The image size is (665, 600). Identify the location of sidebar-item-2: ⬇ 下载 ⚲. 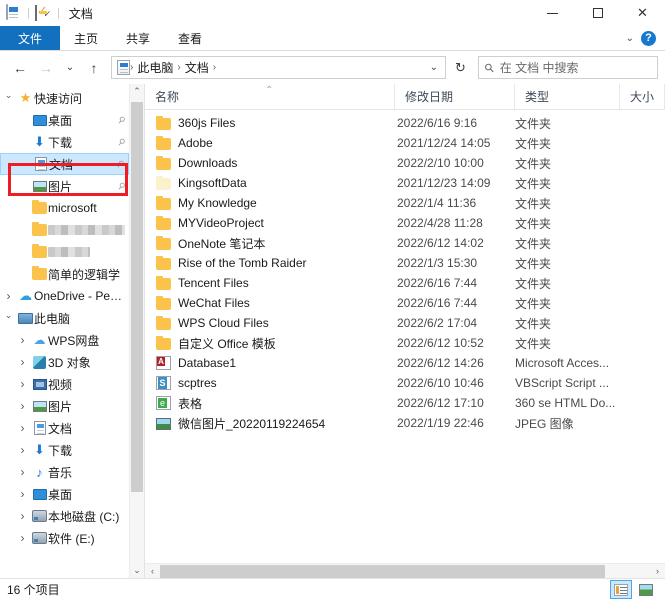
(64, 142).